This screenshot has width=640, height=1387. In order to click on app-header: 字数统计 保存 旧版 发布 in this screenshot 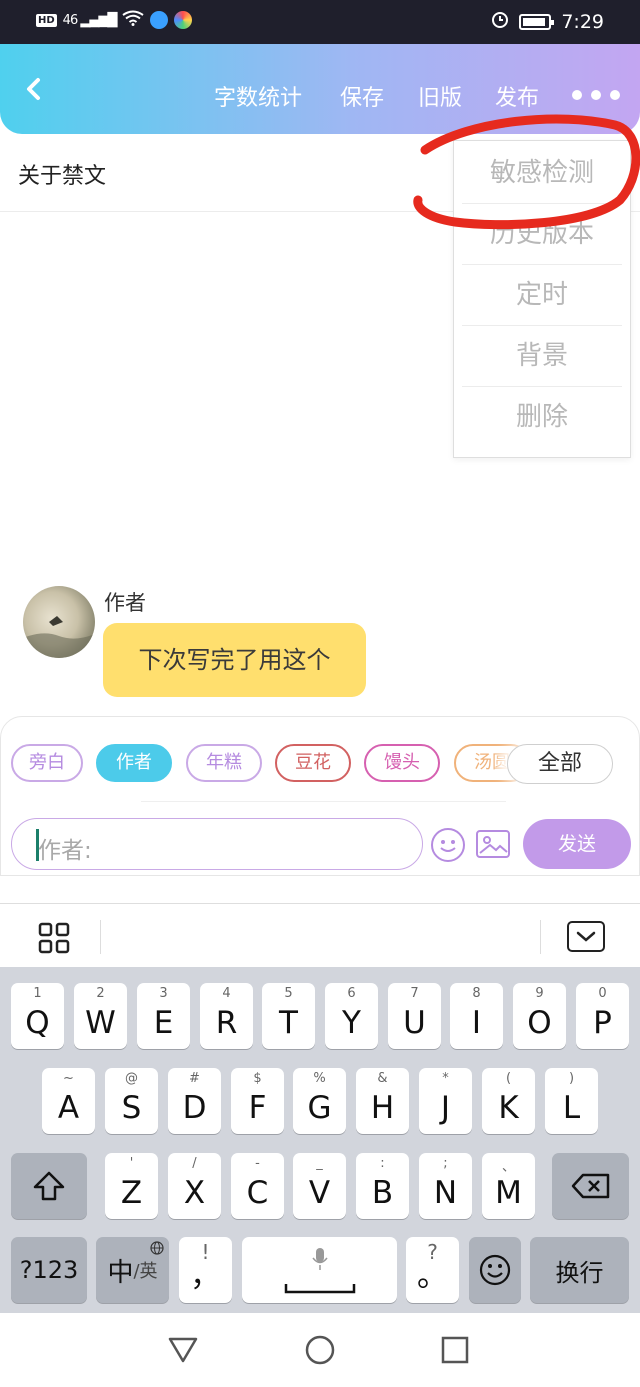, I will do `click(320, 89)`.